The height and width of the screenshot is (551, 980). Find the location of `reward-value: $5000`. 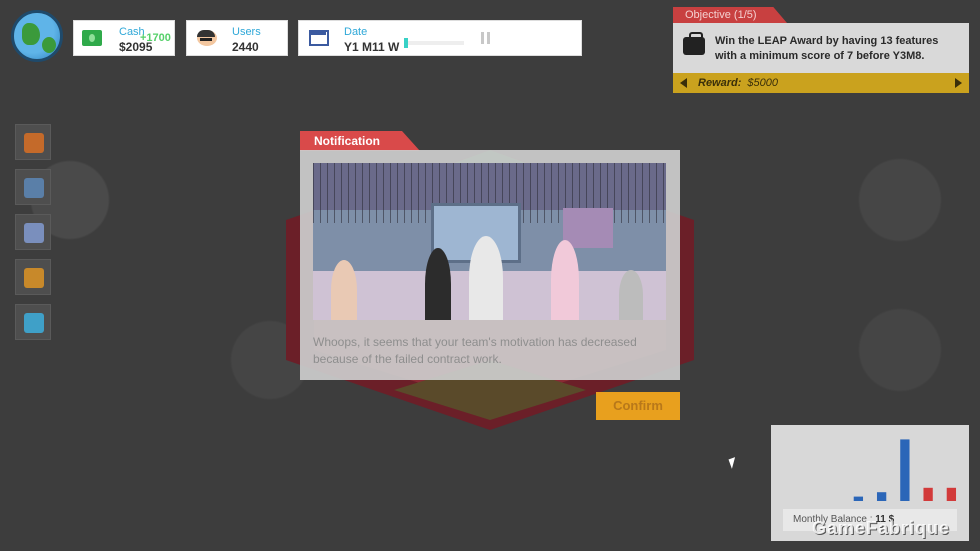

reward-value: $5000 is located at coordinates (762, 83).